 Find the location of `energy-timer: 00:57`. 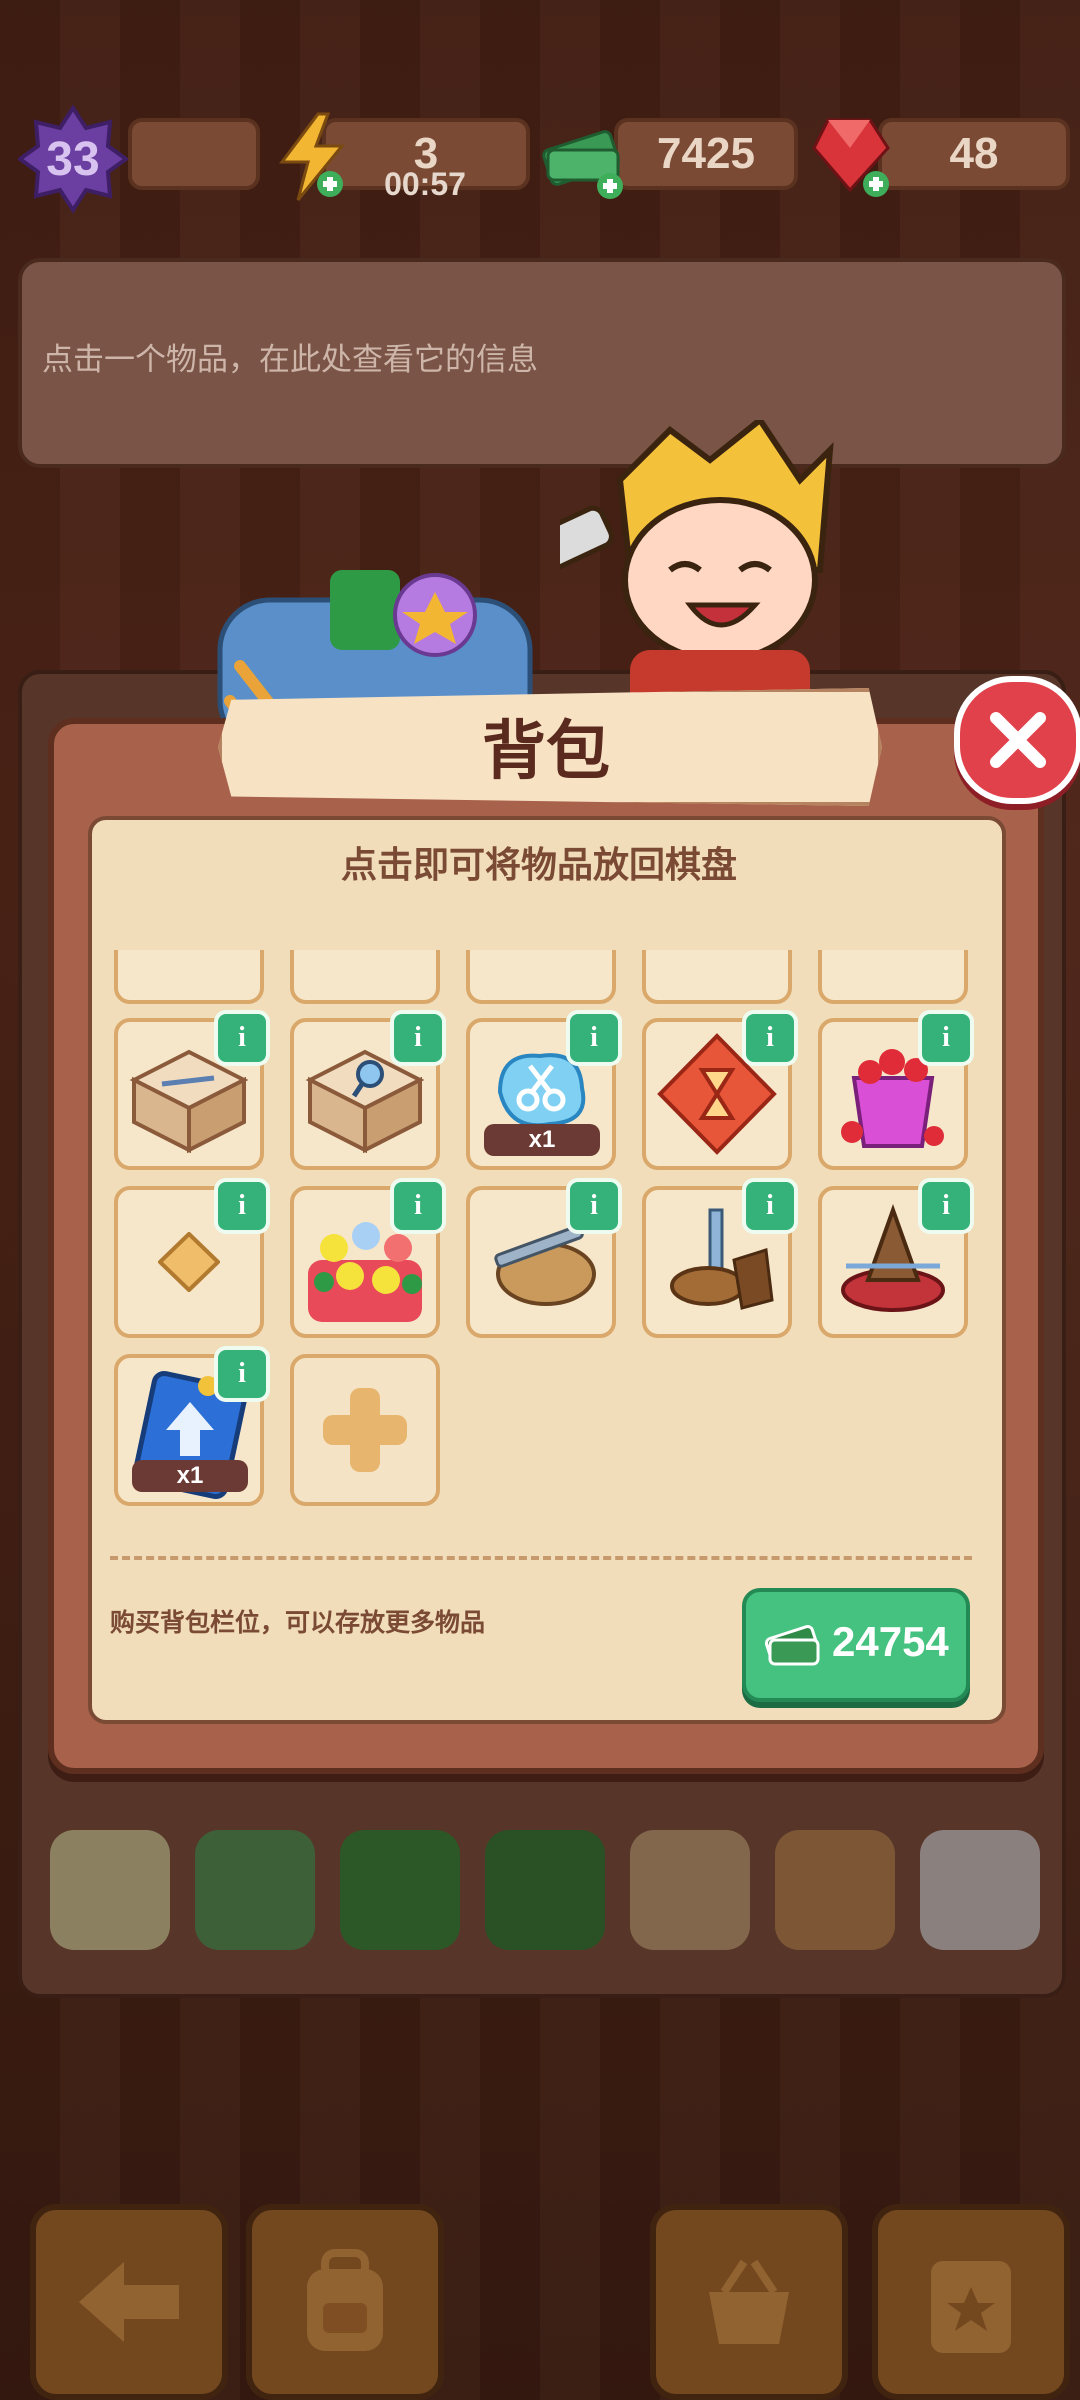

energy-timer: 00:57 is located at coordinates (425, 184).